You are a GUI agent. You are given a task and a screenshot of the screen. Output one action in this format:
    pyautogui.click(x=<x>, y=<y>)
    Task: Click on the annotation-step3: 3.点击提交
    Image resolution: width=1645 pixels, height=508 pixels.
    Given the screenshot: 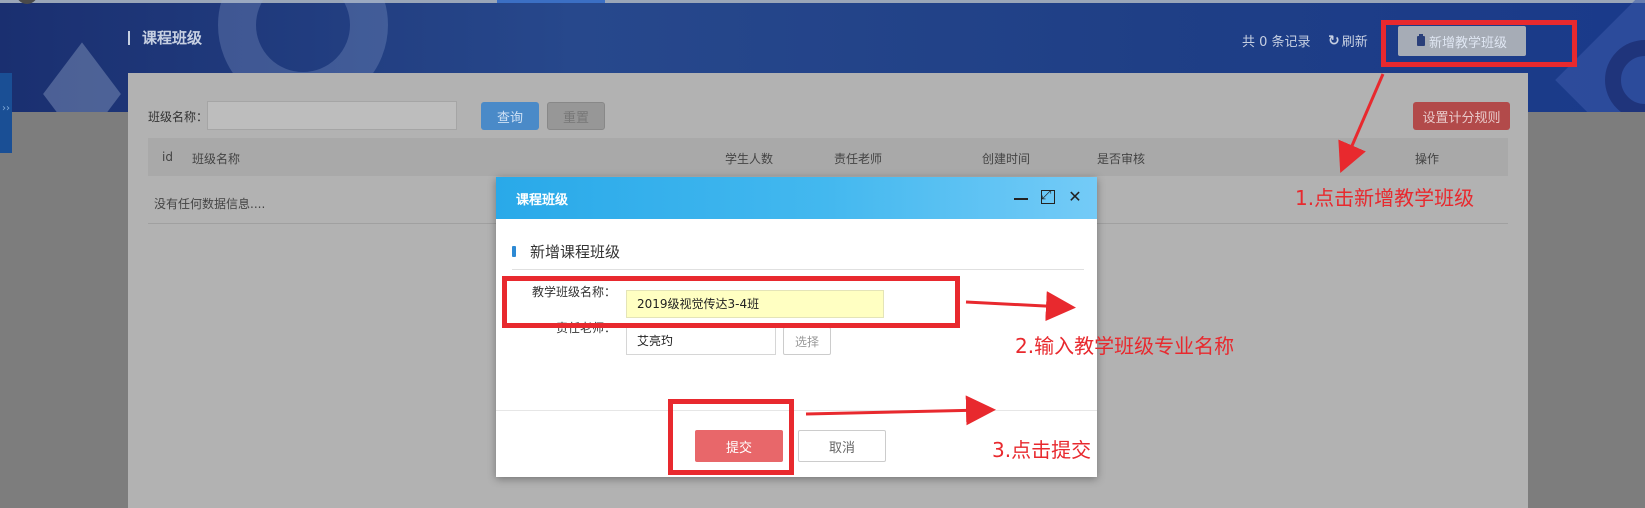 What is the action you would take?
    pyautogui.click(x=1042, y=450)
    